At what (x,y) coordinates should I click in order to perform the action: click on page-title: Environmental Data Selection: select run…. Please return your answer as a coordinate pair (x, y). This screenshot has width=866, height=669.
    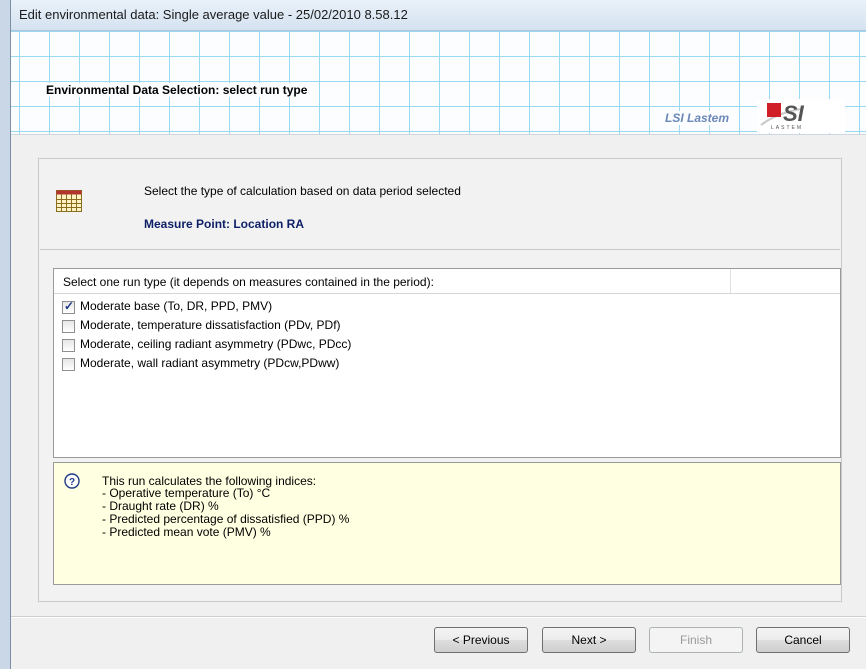
    Looking at the image, I should click on (177, 90).